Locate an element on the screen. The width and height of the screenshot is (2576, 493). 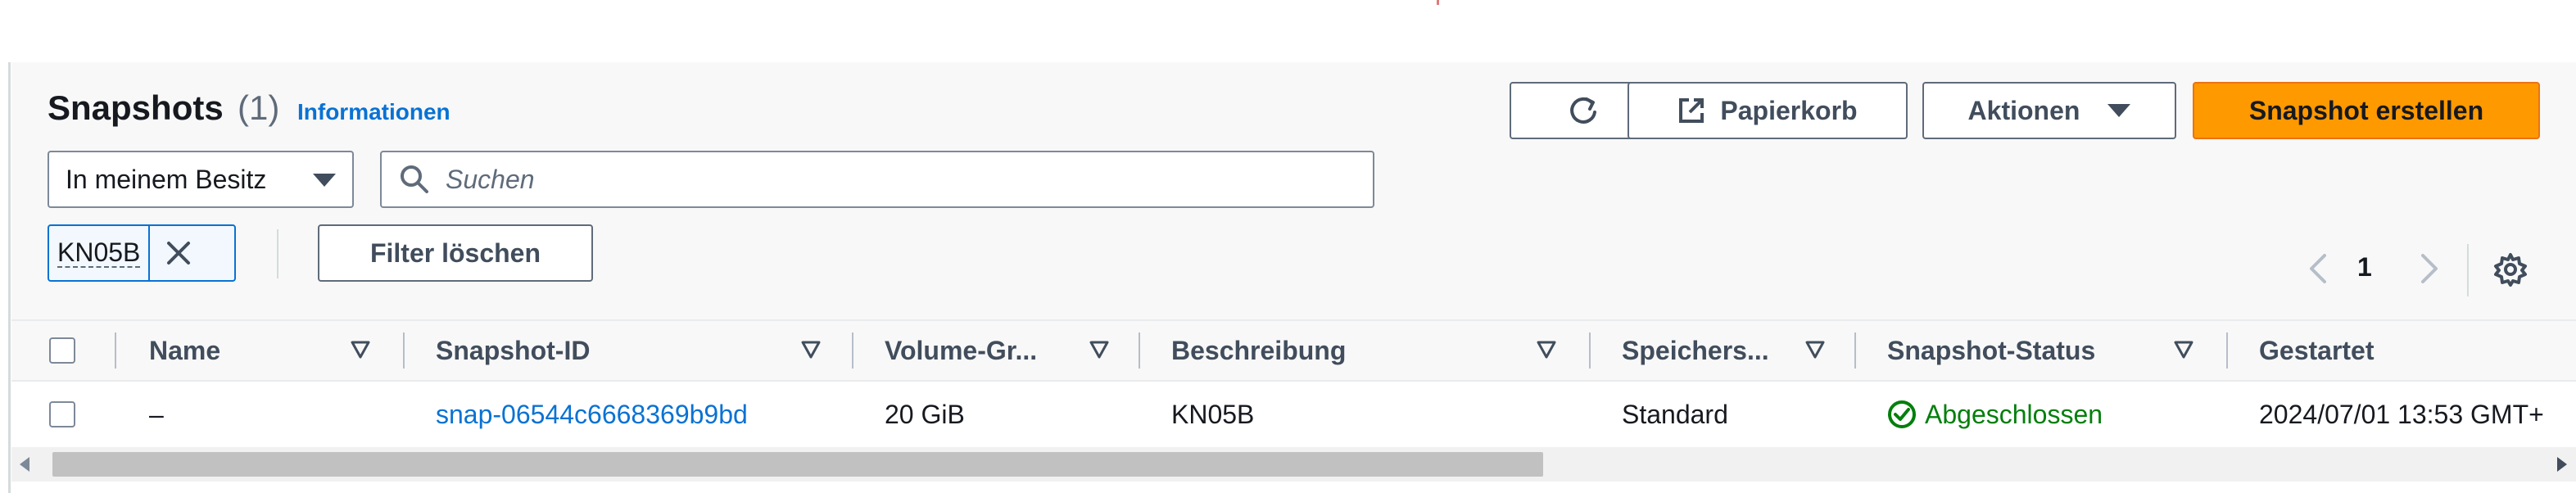
ownership-value: In meinem Besitz is located at coordinates (166, 179).